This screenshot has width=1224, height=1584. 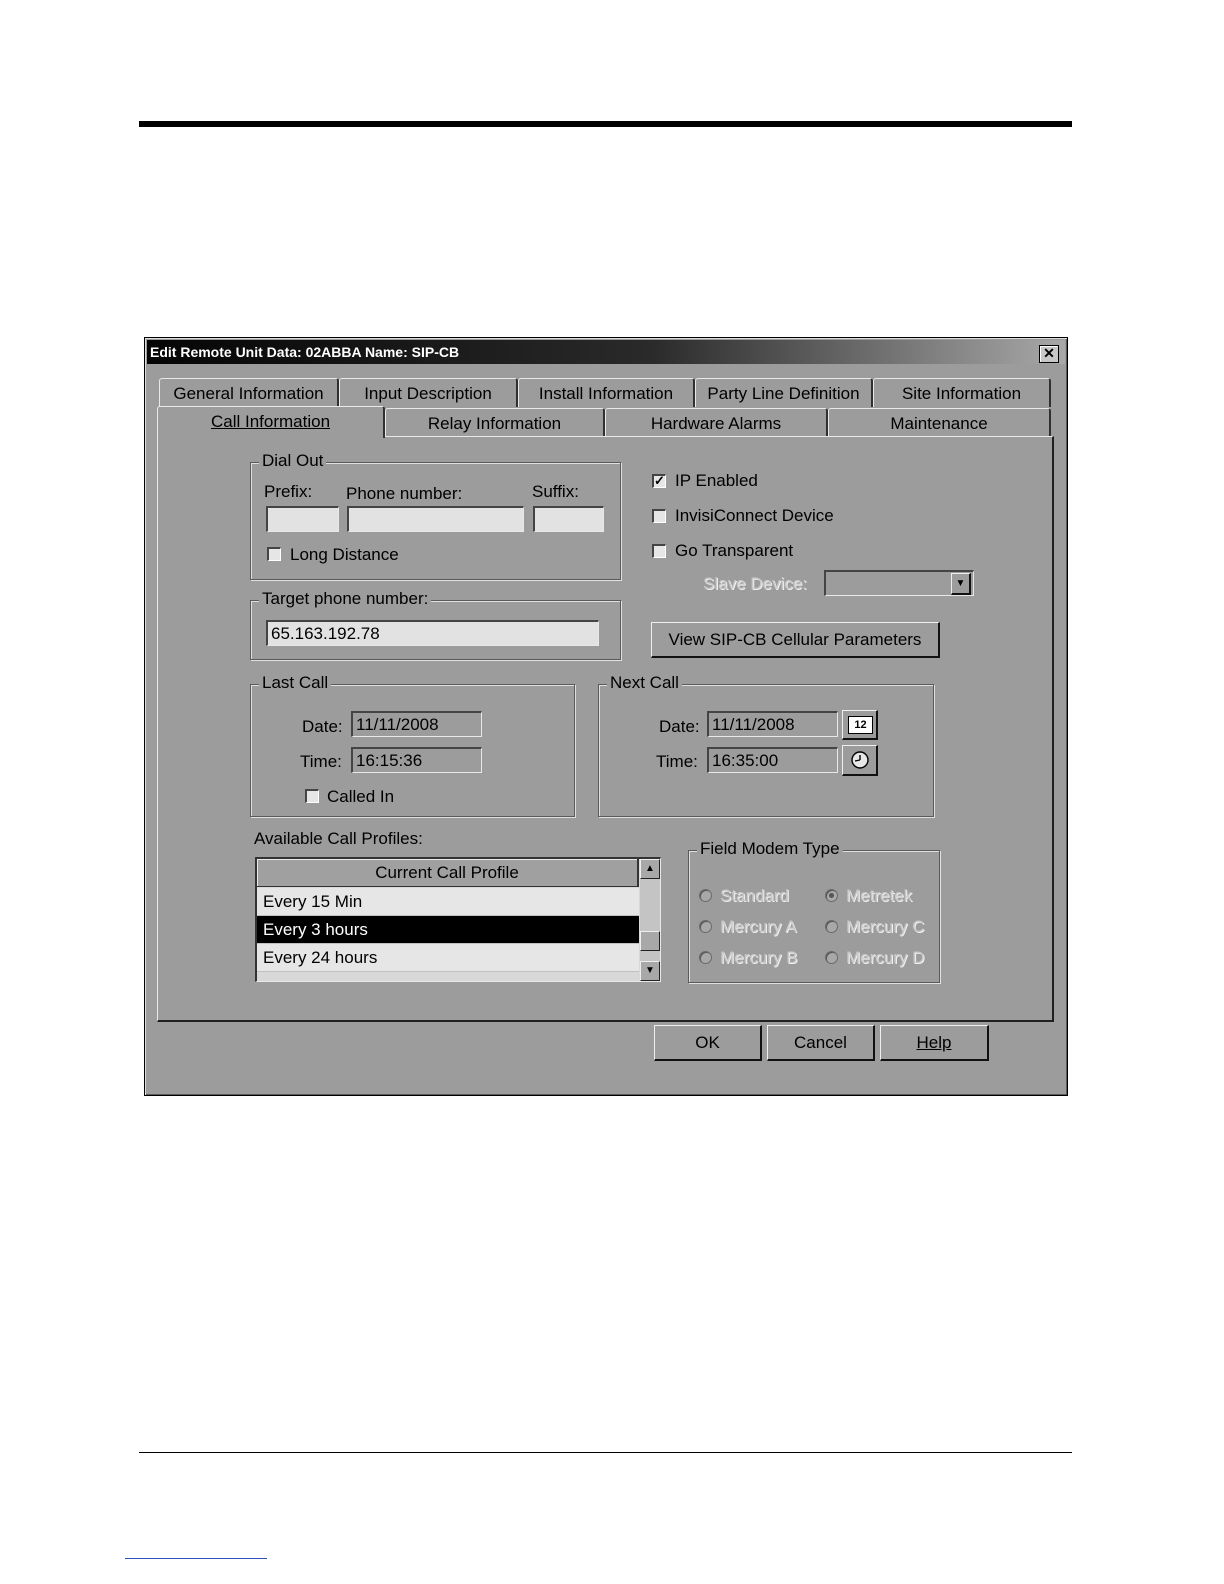 I want to click on bottom-rule, so click(x=605, y=1452).